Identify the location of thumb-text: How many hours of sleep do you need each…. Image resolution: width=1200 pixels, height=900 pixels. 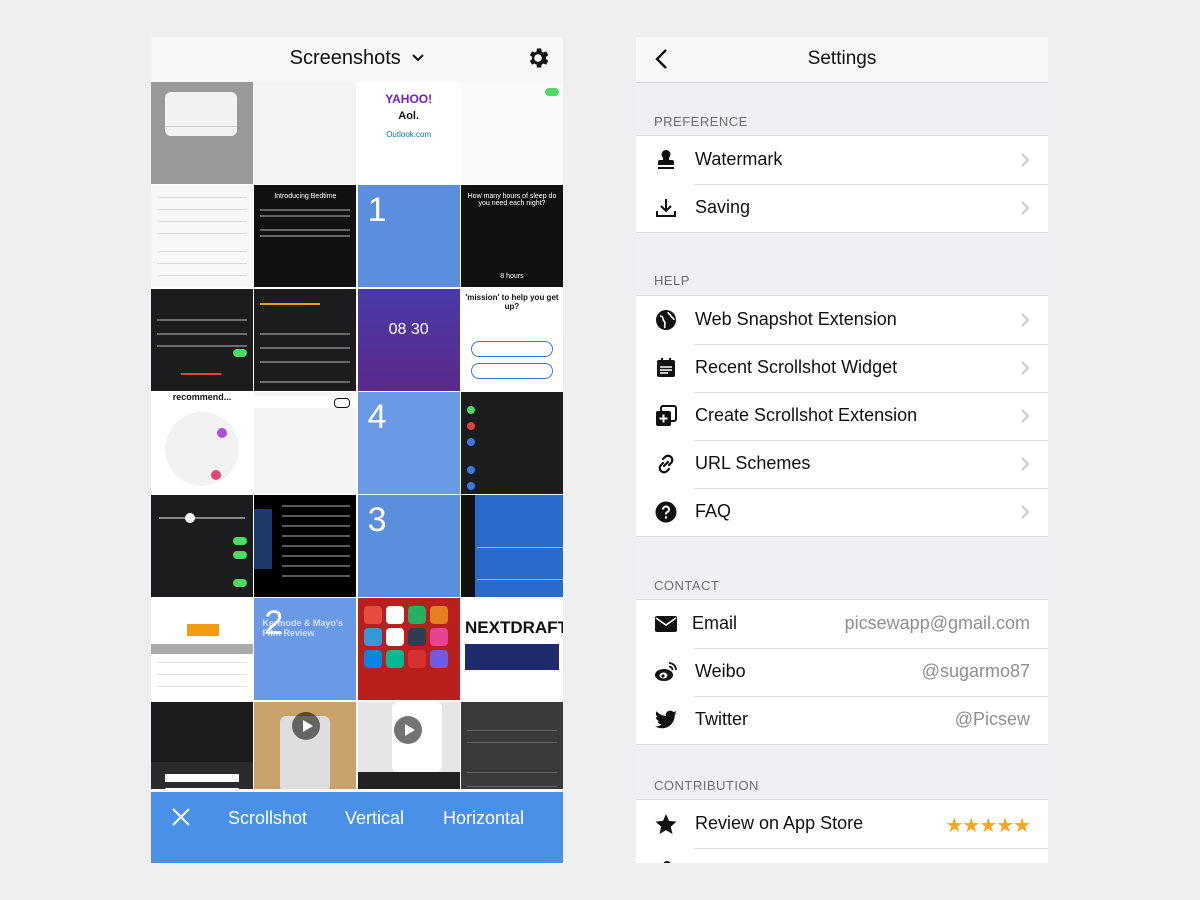
(512, 200).